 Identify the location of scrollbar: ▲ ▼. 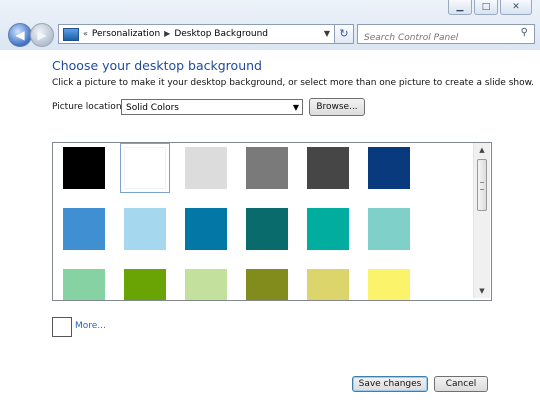
(481, 220).